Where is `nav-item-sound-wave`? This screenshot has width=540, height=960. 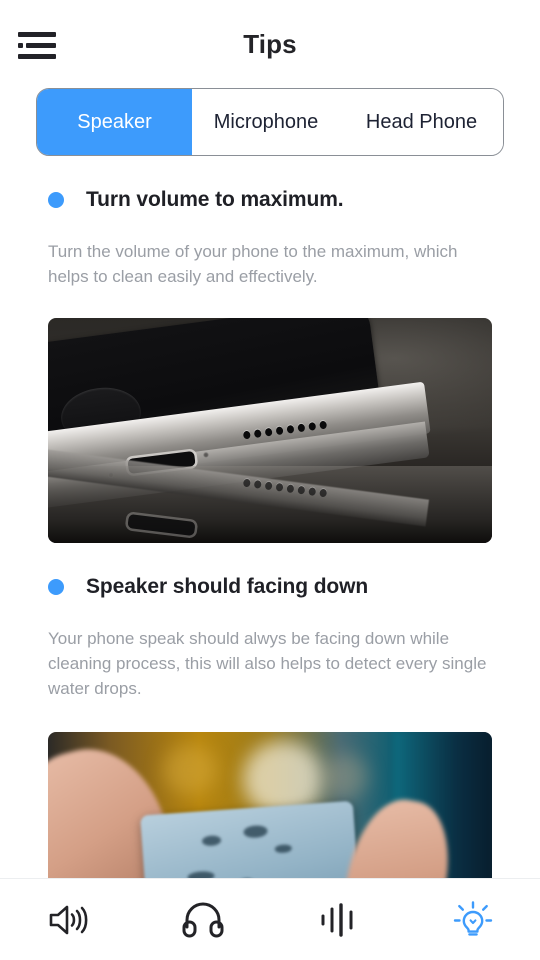
nav-item-sound-wave is located at coordinates (337, 919).